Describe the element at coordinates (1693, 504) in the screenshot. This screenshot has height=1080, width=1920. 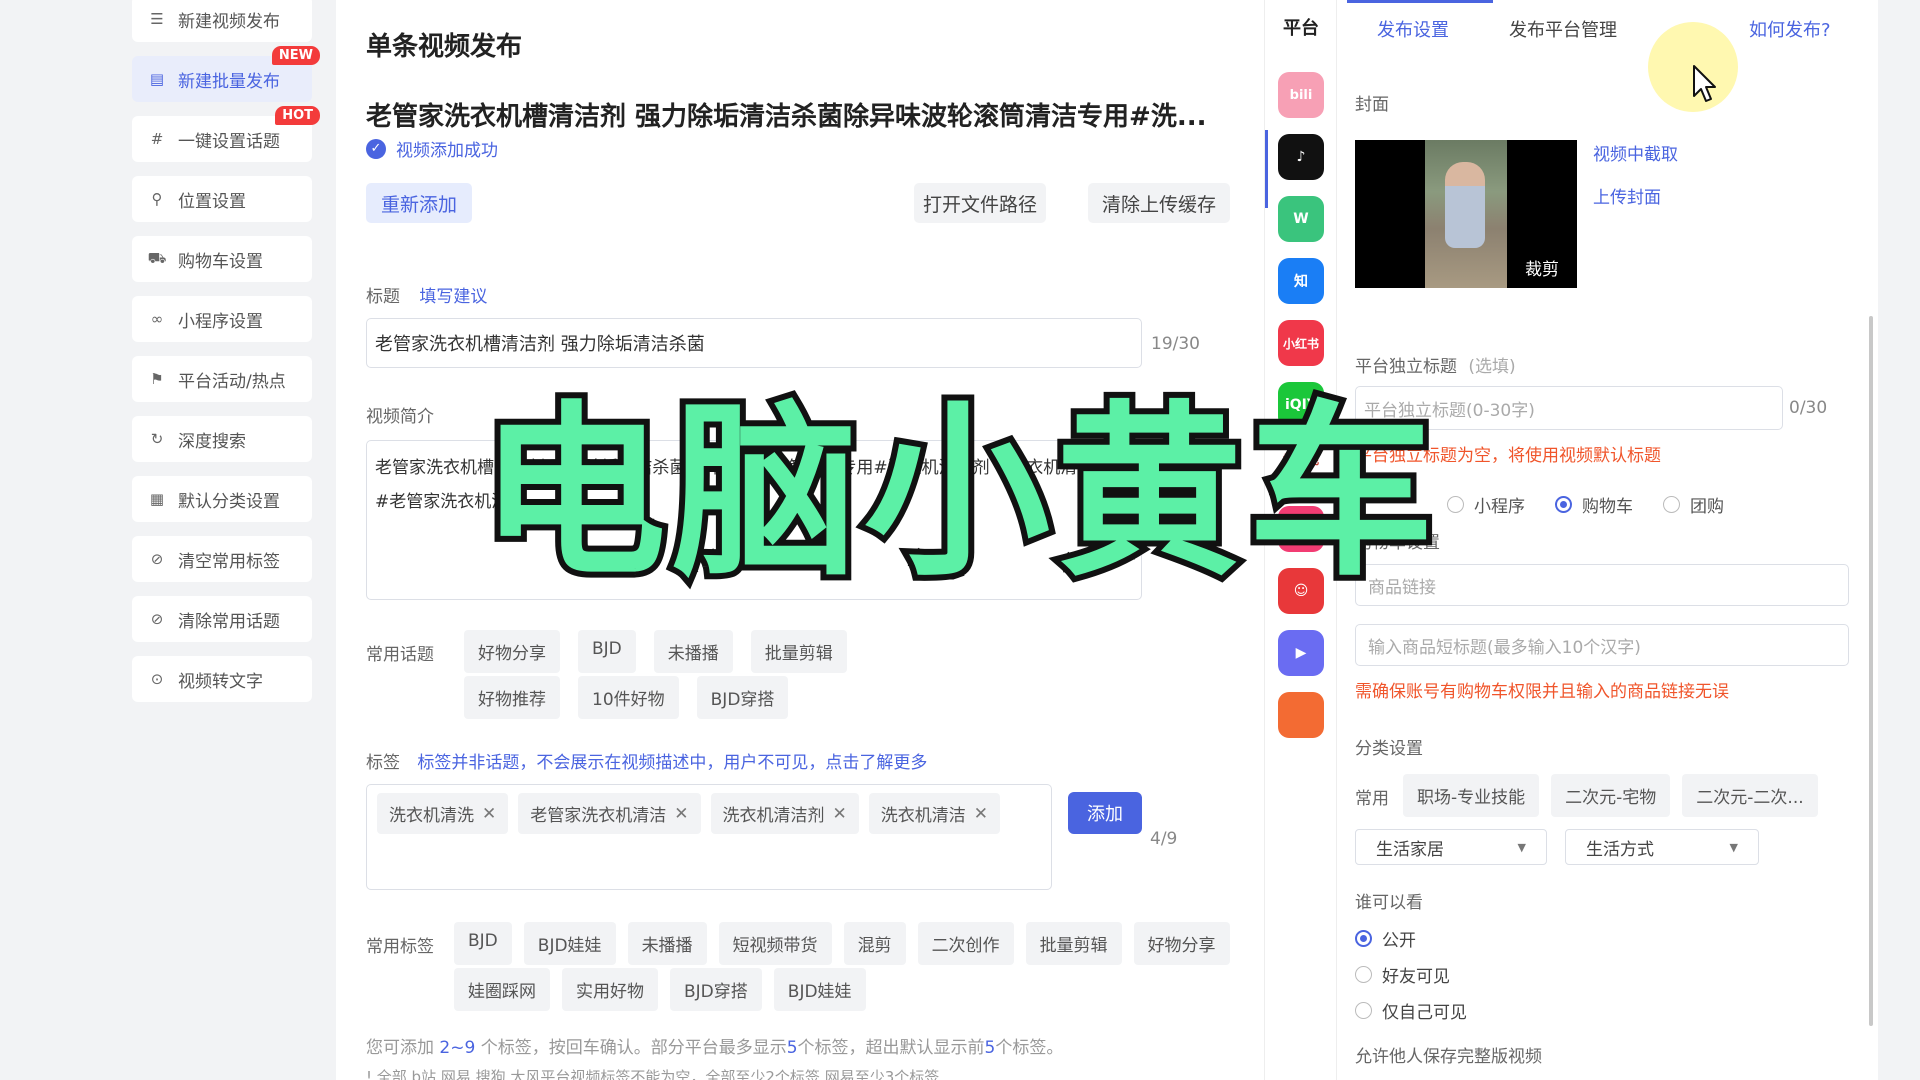
I see `mount-radio: 团购` at that location.